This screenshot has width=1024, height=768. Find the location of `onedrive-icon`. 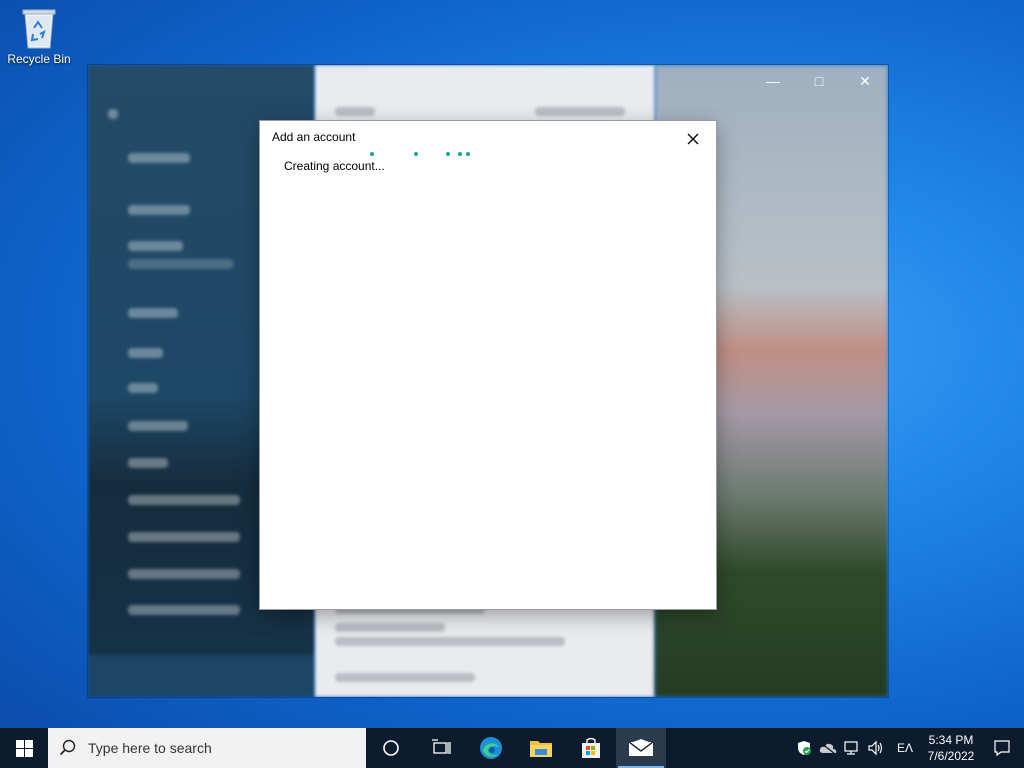

onedrive-icon is located at coordinates (828, 748).